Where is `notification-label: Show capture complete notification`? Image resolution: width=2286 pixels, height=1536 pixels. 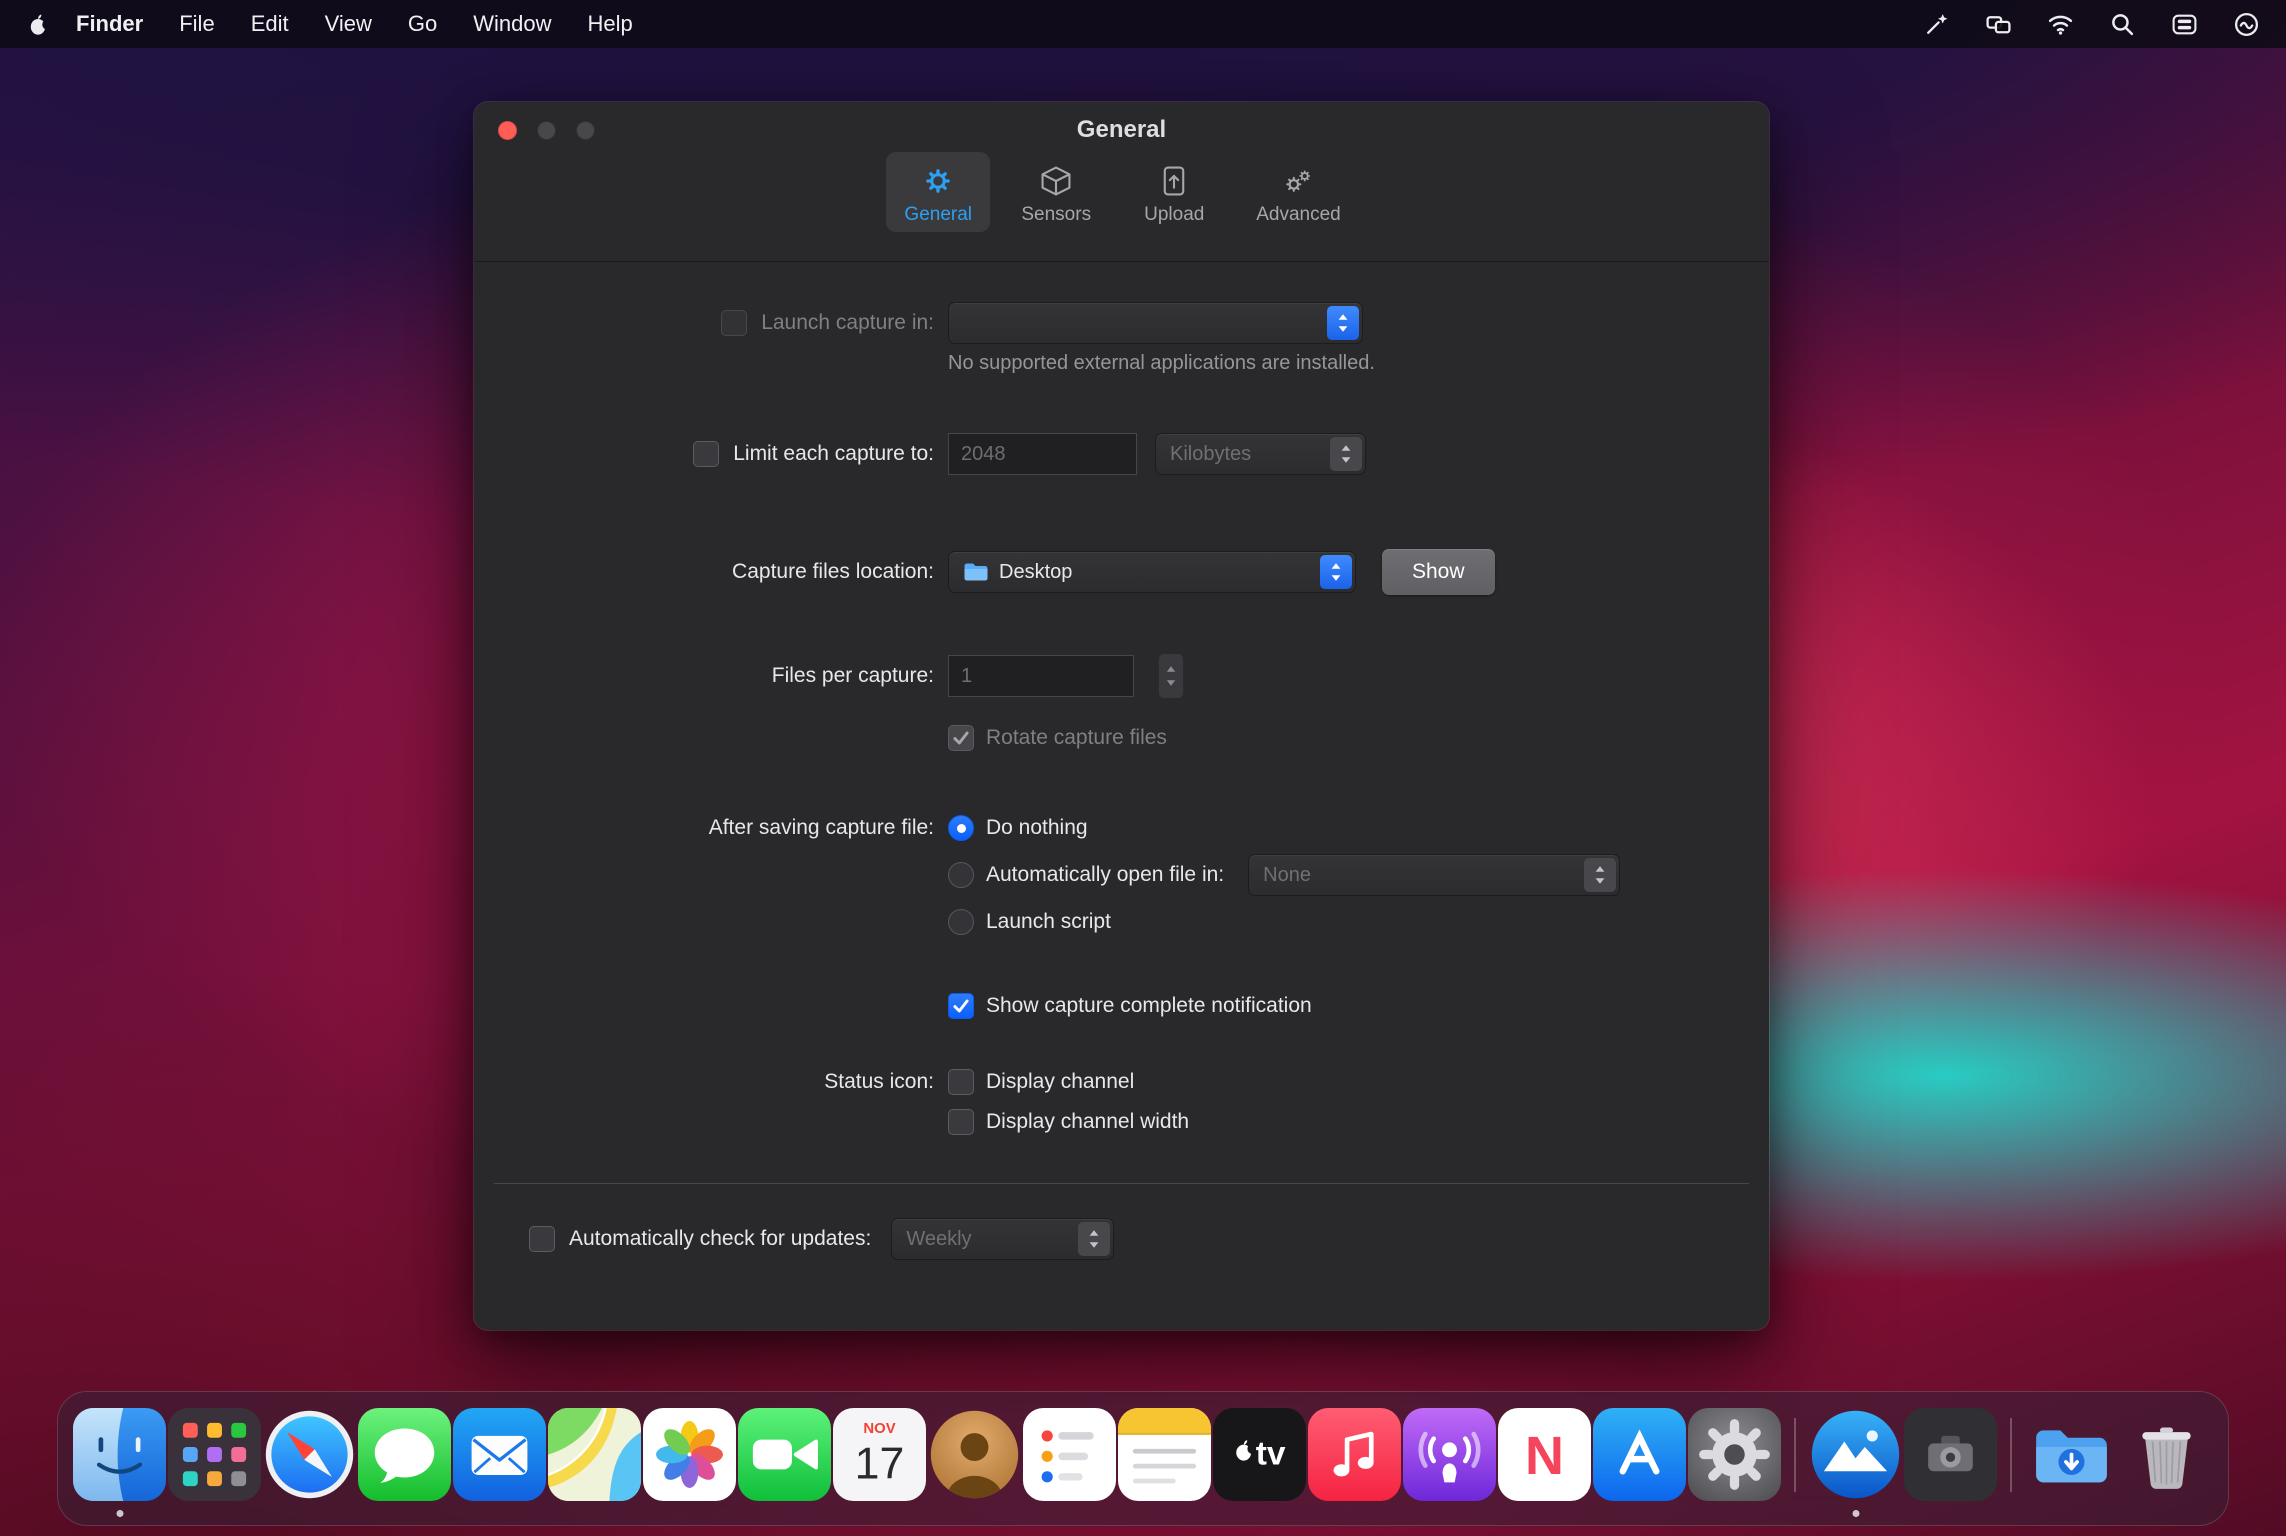 notification-label: Show capture complete notification is located at coordinates (1149, 1005).